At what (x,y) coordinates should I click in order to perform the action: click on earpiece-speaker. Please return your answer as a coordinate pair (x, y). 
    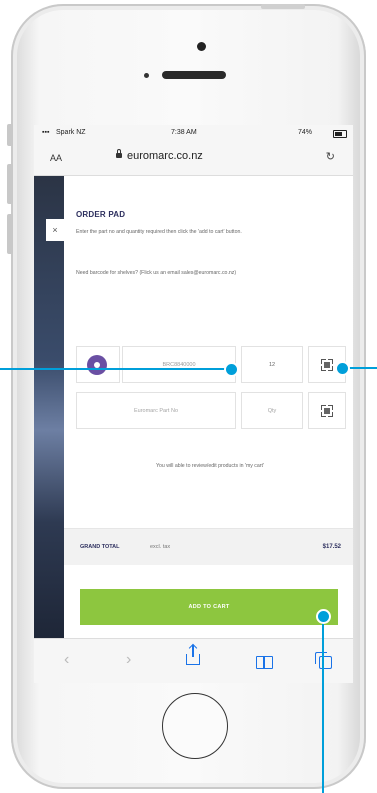
    Looking at the image, I should click on (194, 75).